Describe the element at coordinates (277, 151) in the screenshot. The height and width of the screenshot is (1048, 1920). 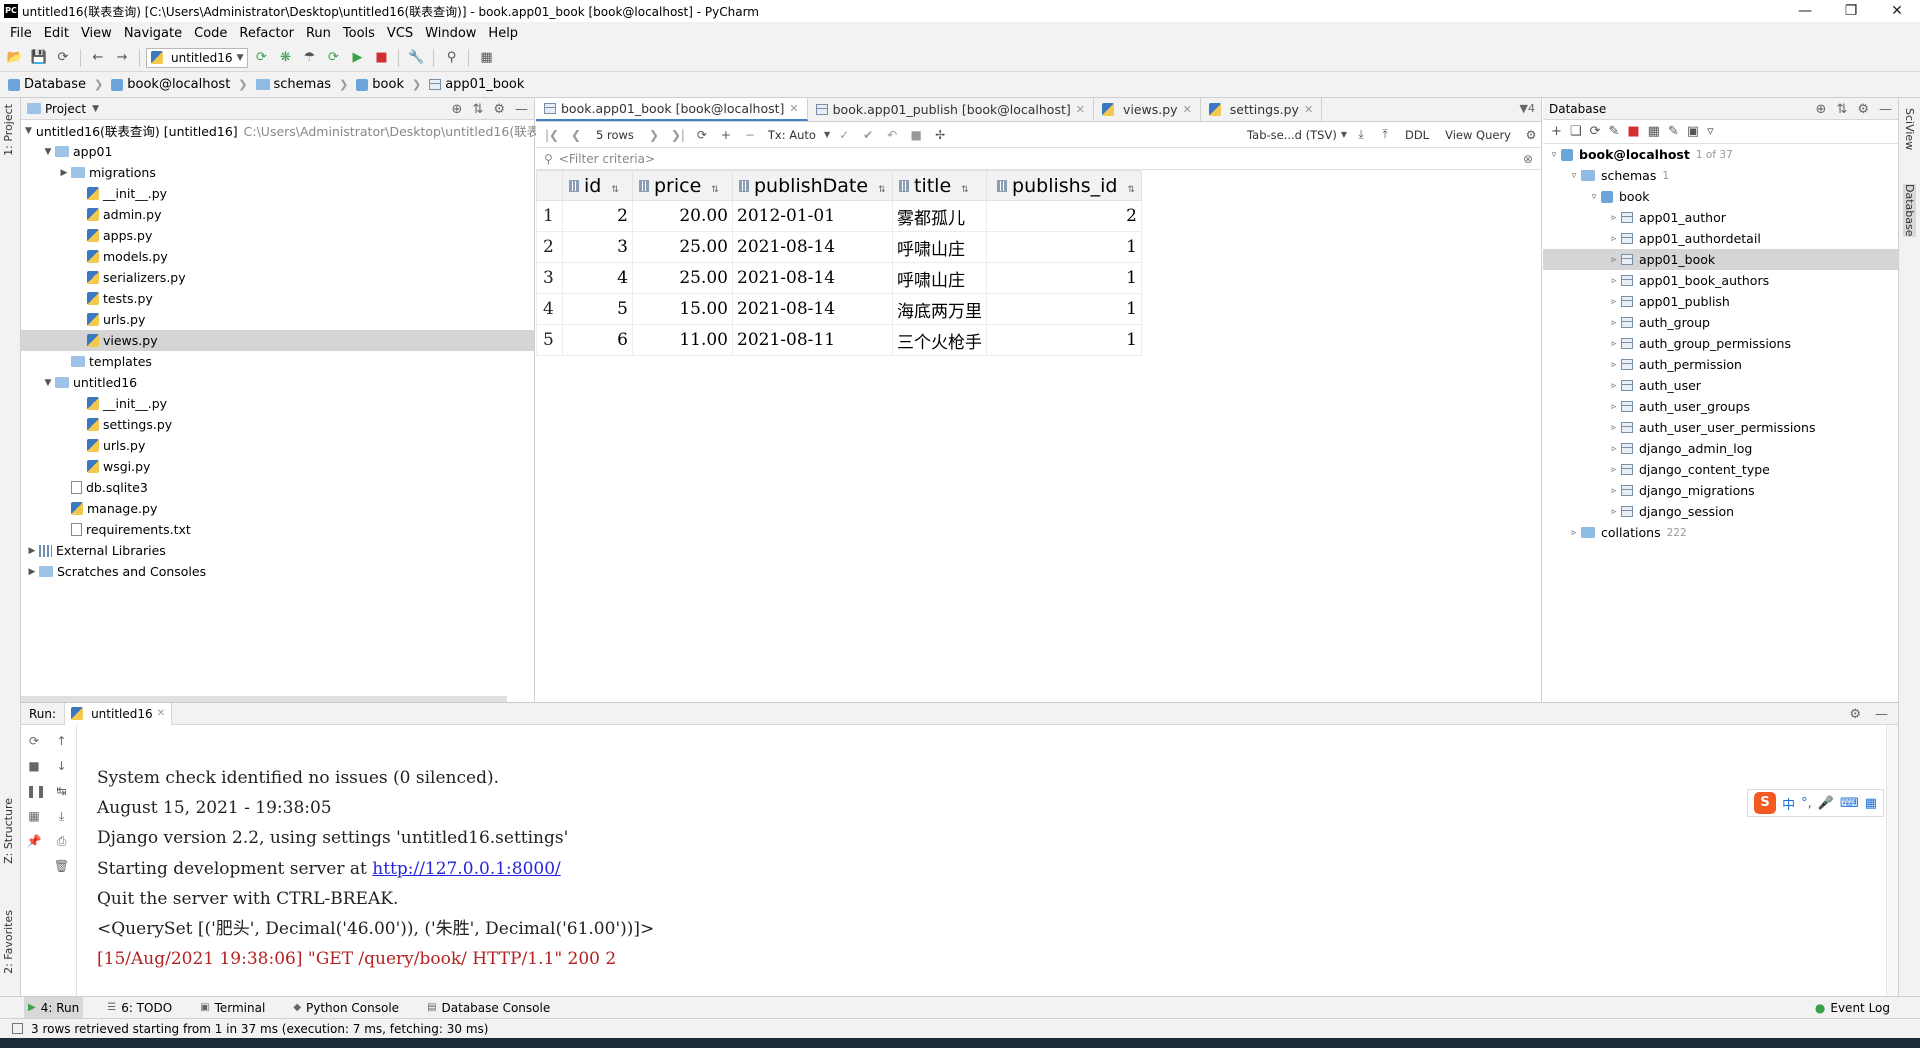
I see `tree-item: ▼ app01` at that location.